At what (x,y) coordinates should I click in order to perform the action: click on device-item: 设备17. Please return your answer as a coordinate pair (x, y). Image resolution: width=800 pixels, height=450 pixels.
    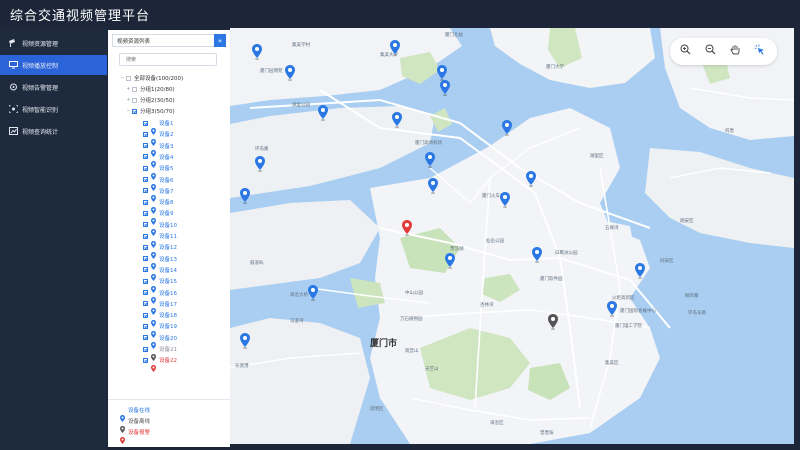
    Looking at the image, I should click on (159, 307).